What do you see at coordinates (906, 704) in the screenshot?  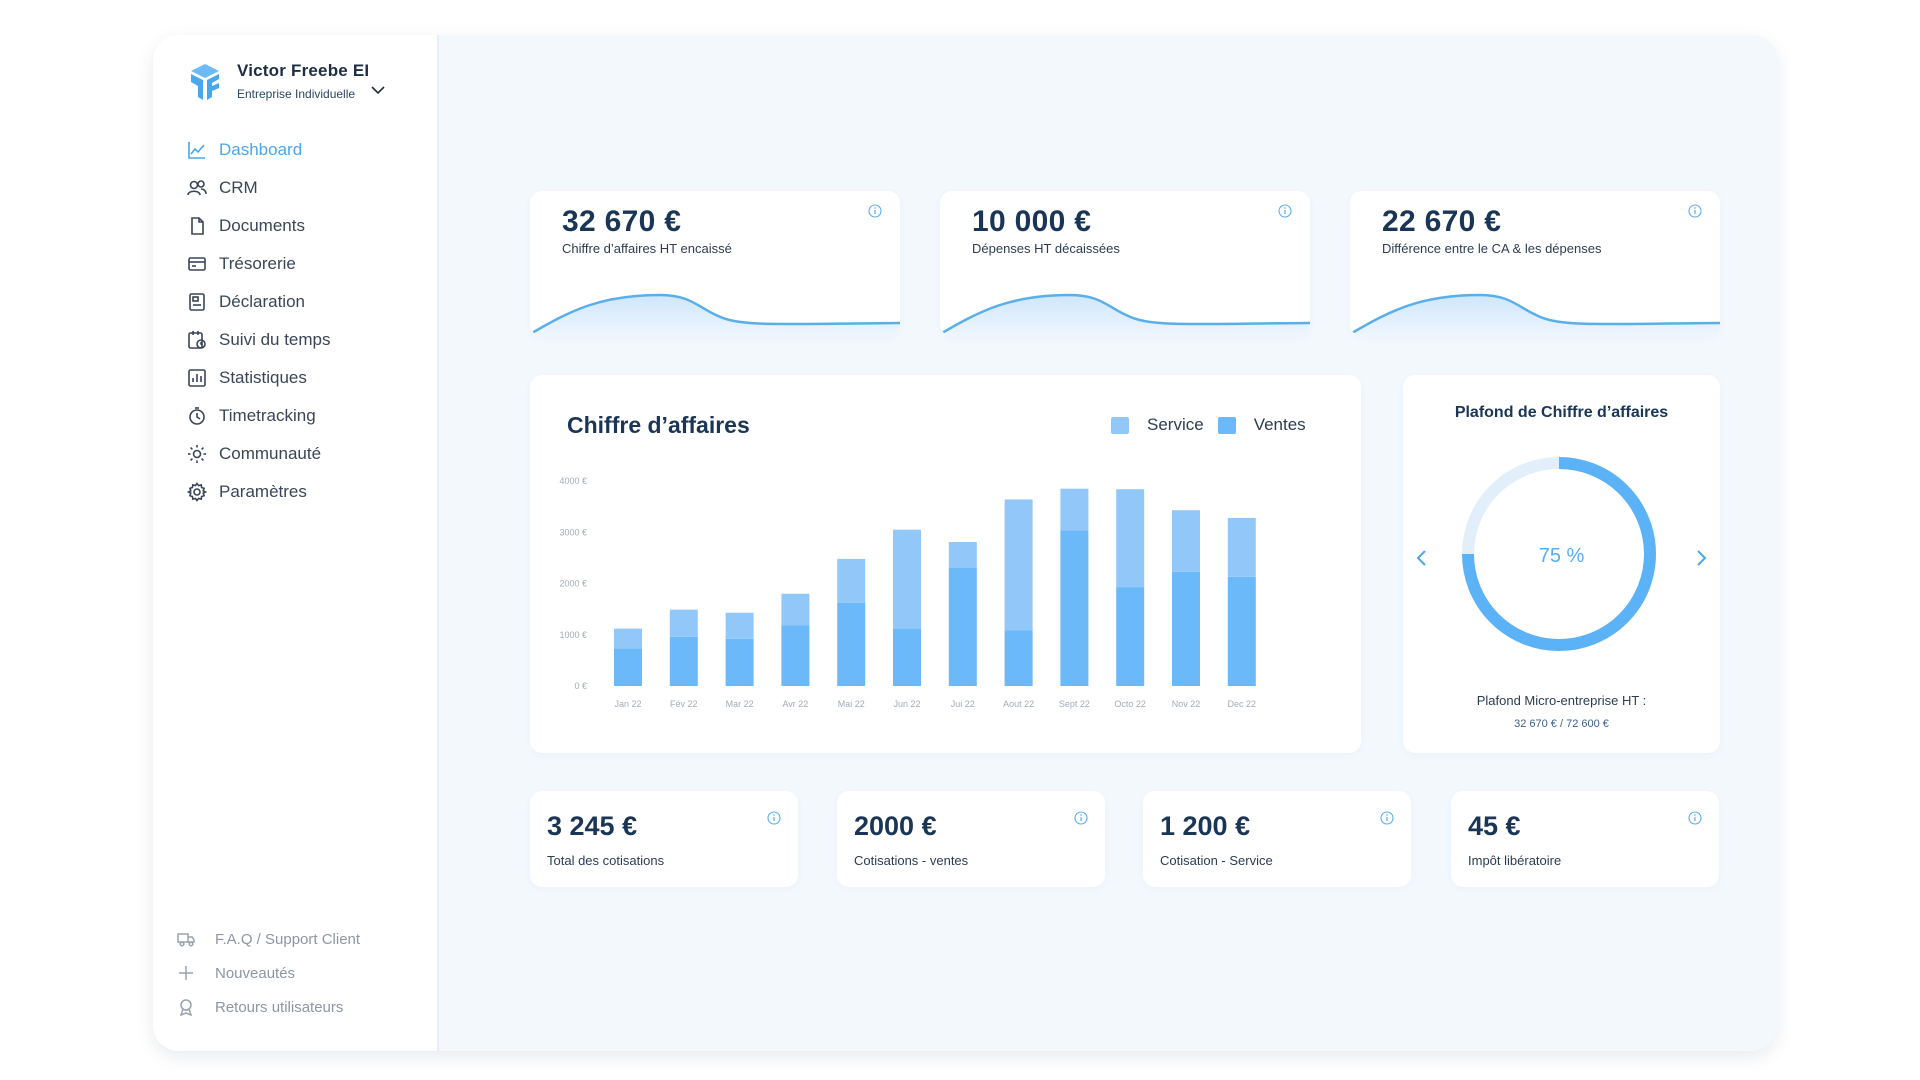 I see `x-tick-label: Jun 22` at bounding box center [906, 704].